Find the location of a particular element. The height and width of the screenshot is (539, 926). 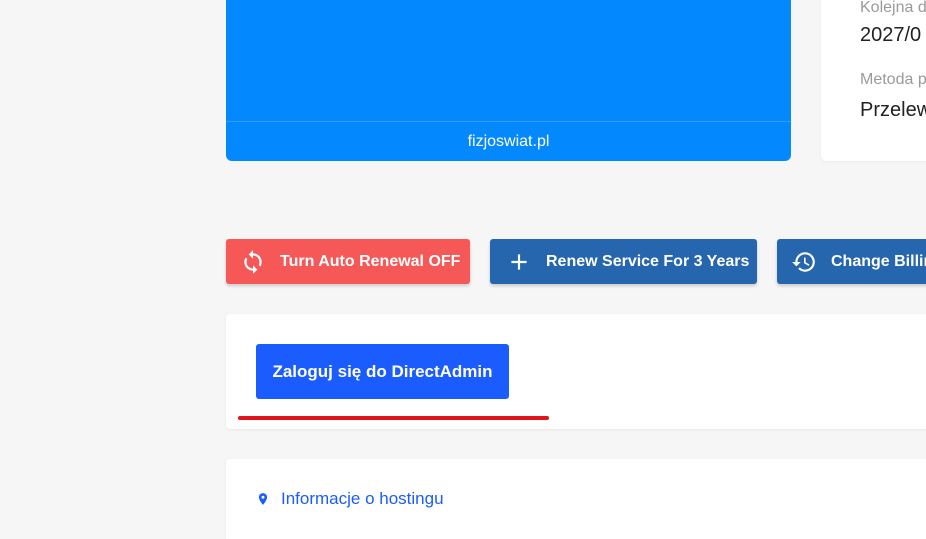

change-billing-button: Change Billin is located at coordinates (851, 261).